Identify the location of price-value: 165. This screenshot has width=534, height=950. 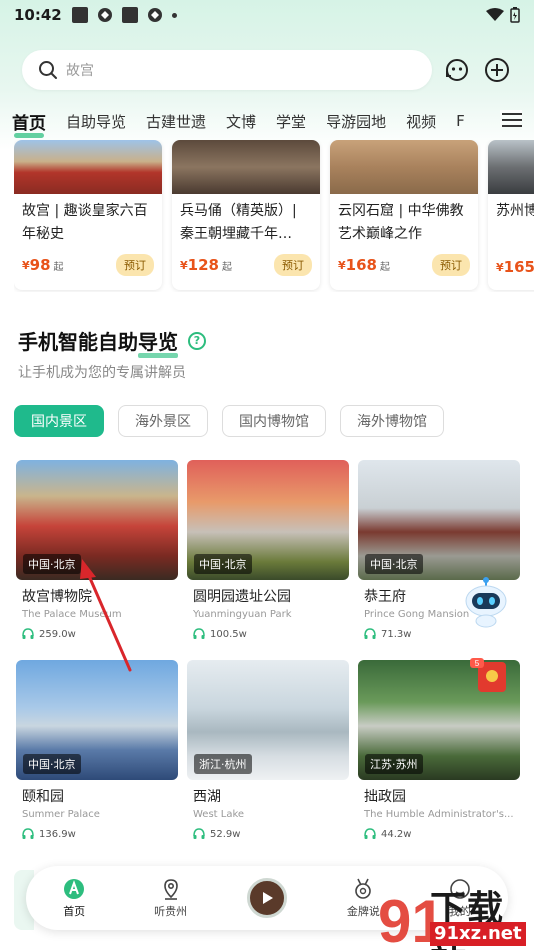
(518, 267).